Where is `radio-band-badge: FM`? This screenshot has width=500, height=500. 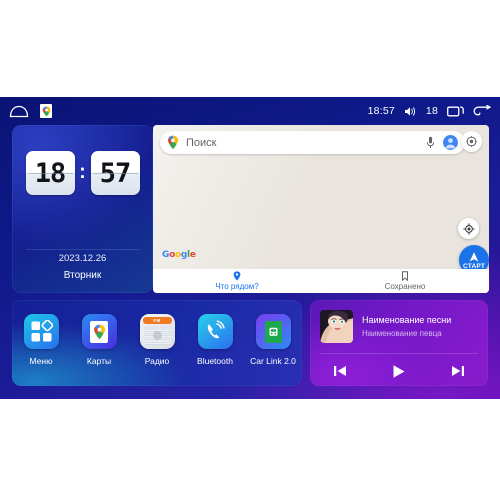
radio-band-badge: FM is located at coordinates (157, 320).